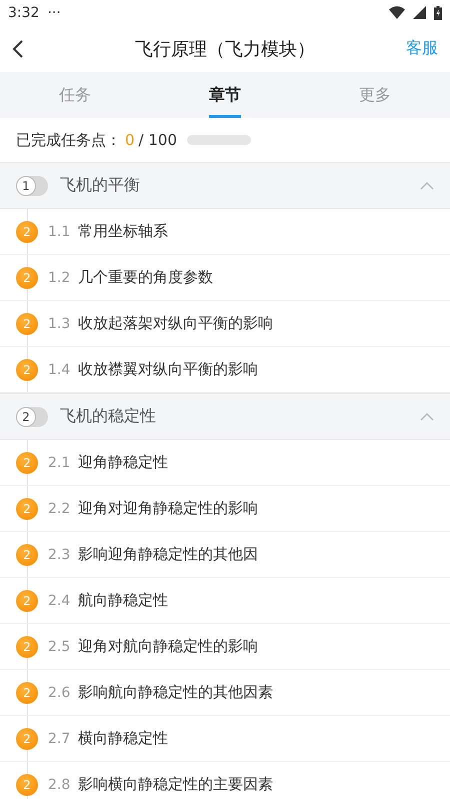  I want to click on progress-label: 已完成任务点：, so click(68, 140).